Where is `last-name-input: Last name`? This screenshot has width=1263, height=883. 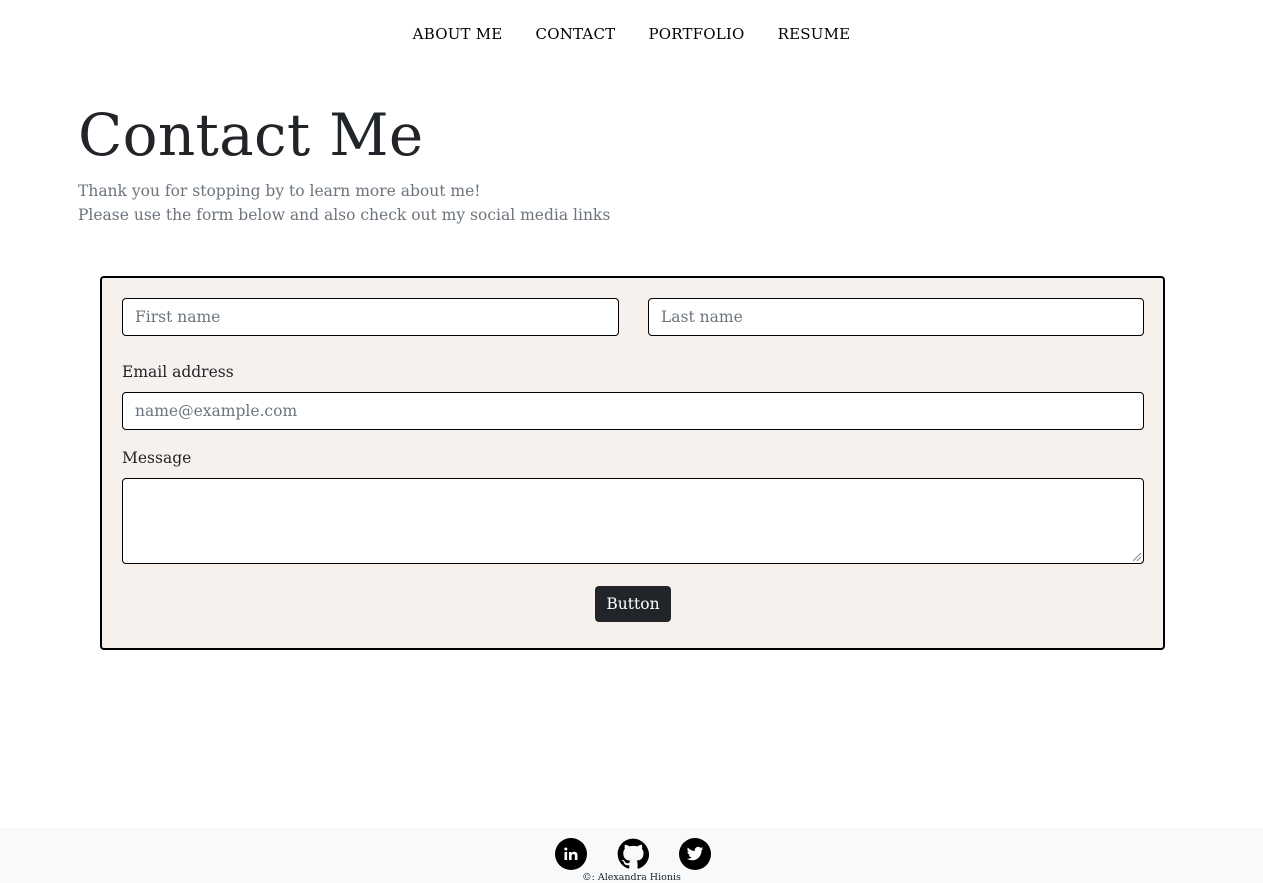 last-name-input: Last name is located at coordinates (896, 317).